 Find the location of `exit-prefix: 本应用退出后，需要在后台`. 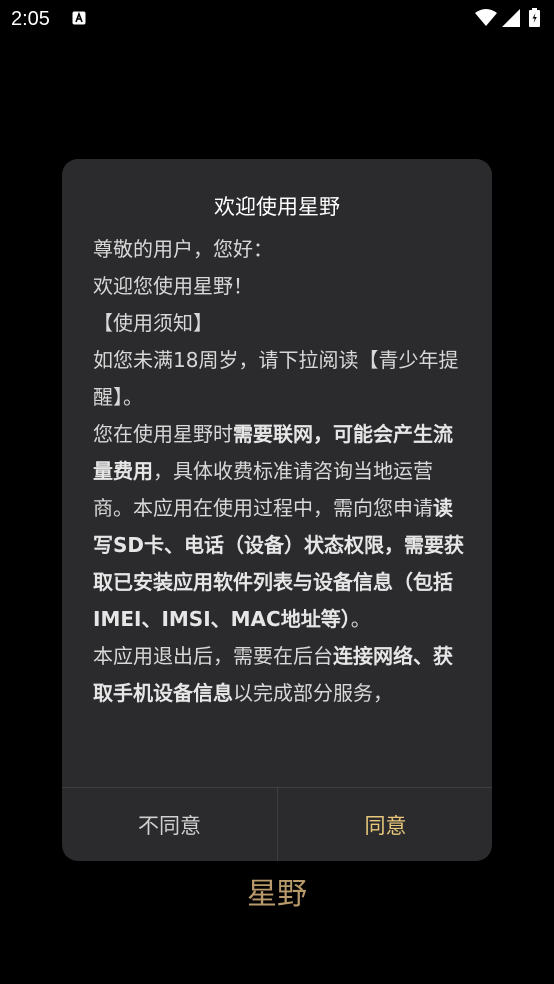

exit-prefix: 本应用退出后，需要在后台 is located at coordinates (213, 656).